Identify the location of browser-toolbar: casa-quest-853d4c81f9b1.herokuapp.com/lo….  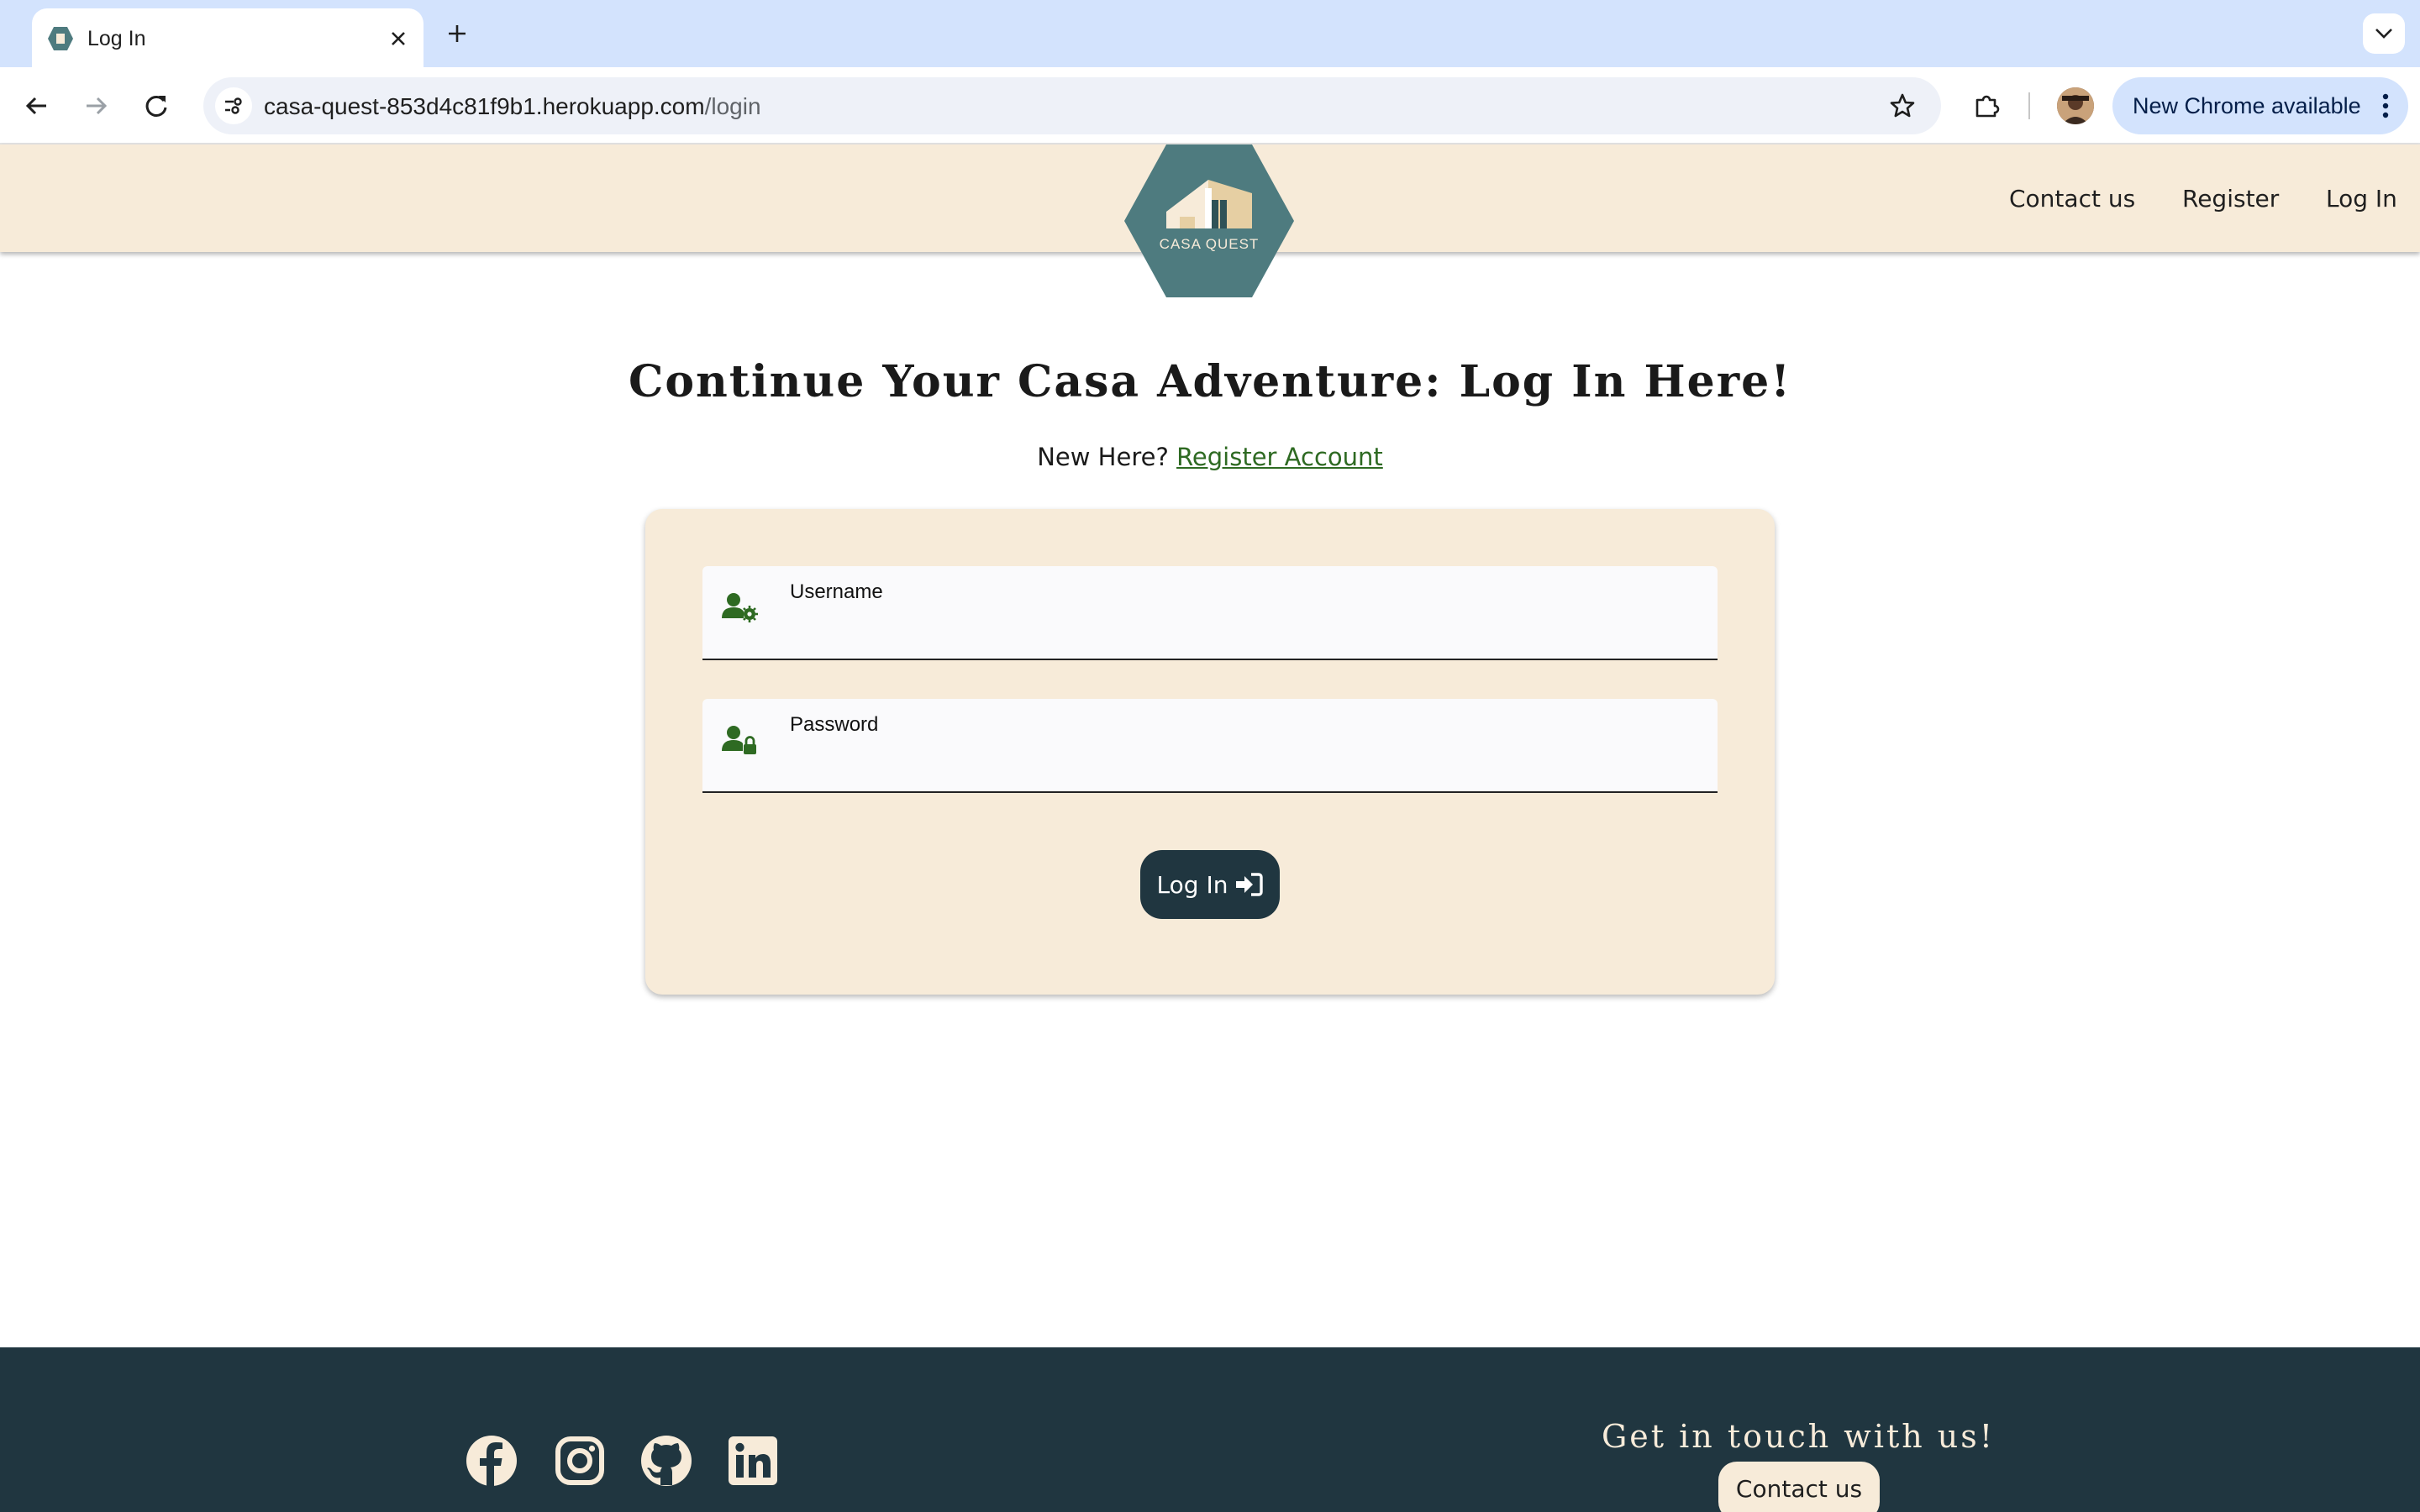
(1210, 105).